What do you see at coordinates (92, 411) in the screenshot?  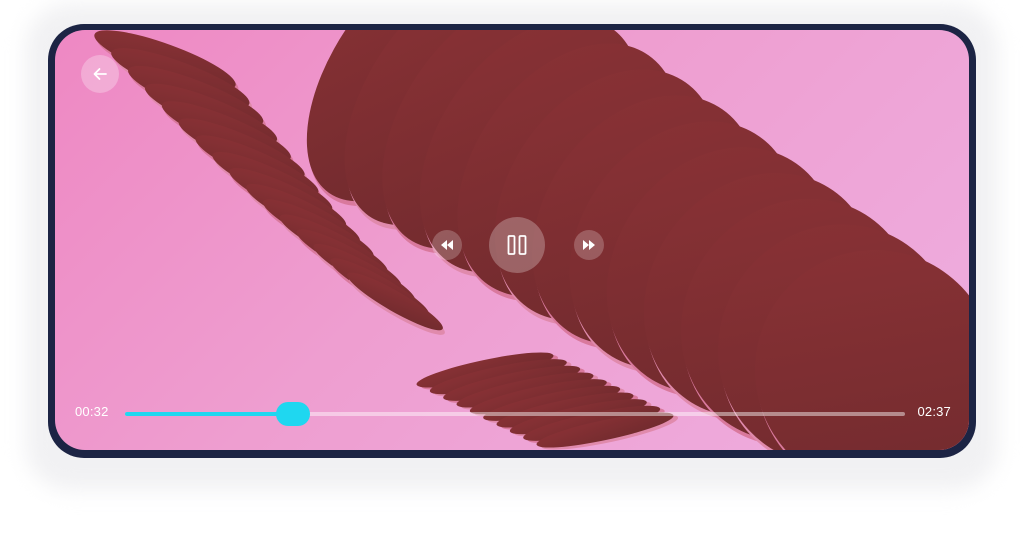 I see `current-time: 00:32` at bounding box center [92, 411].